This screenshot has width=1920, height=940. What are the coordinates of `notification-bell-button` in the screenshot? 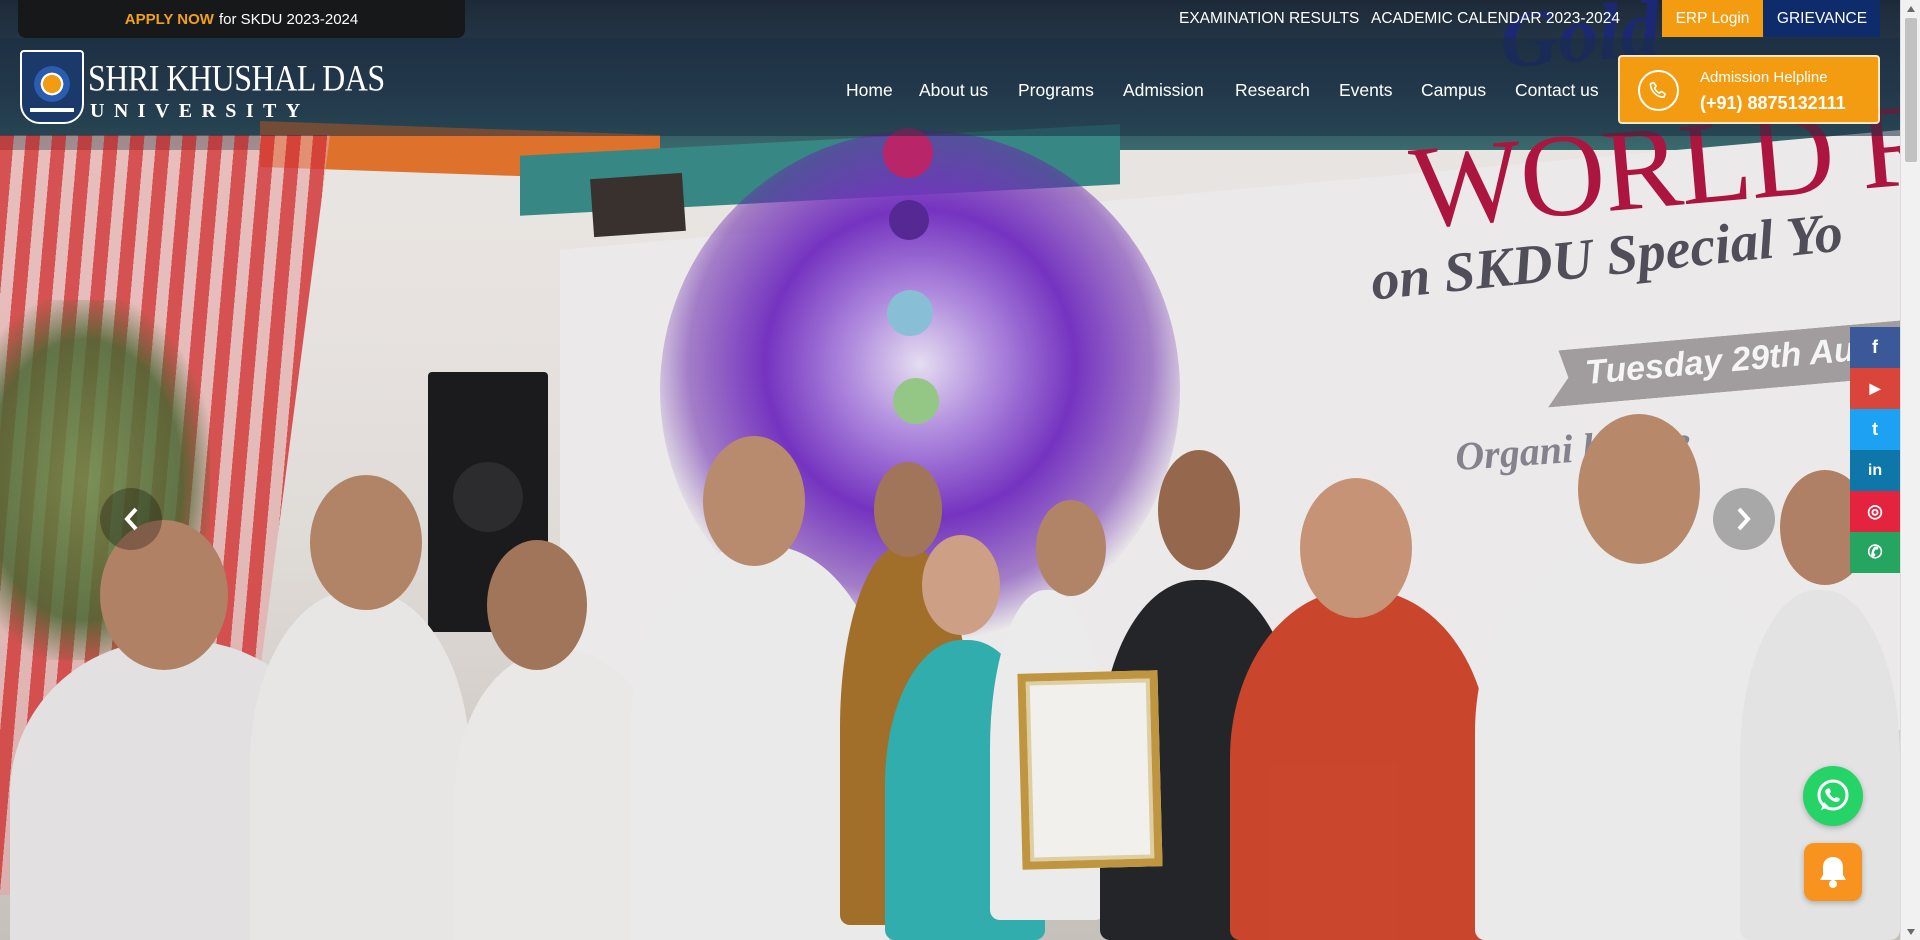 It's located at (1833, 872).